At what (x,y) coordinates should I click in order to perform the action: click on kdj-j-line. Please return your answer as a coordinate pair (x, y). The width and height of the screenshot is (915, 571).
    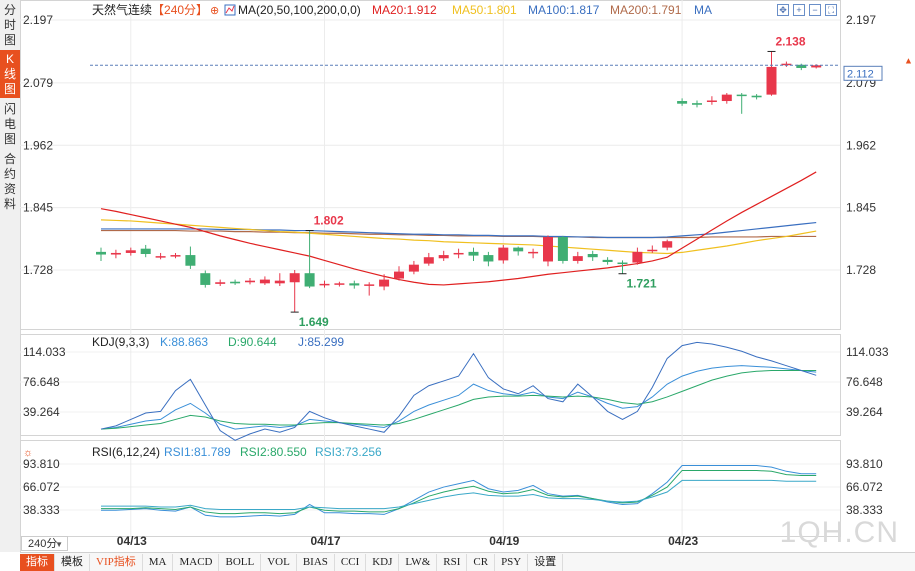
    Looking at the image, I should click on (458, 391).